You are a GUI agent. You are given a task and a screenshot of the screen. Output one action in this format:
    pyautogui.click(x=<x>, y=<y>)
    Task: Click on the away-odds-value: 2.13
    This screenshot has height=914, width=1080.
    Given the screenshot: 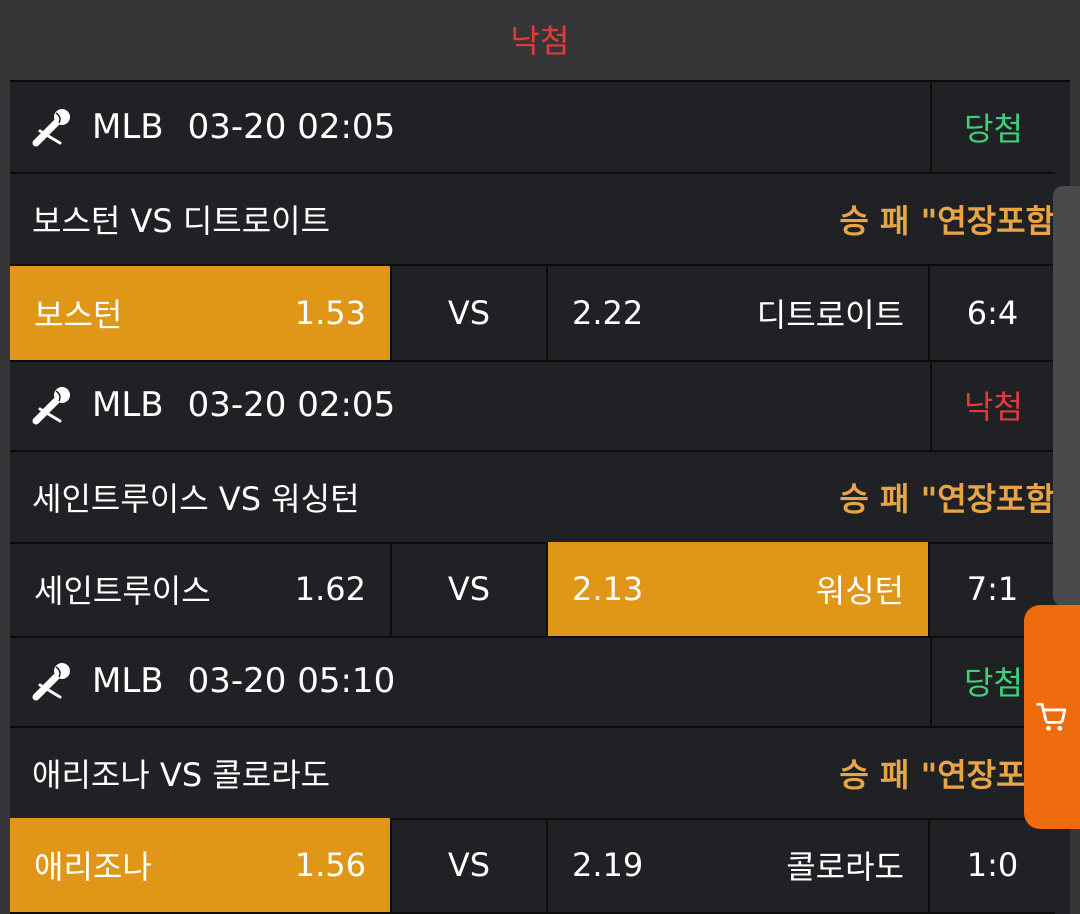 What is the action you would take?
    pyautogui.click(x=608, y=589)
    